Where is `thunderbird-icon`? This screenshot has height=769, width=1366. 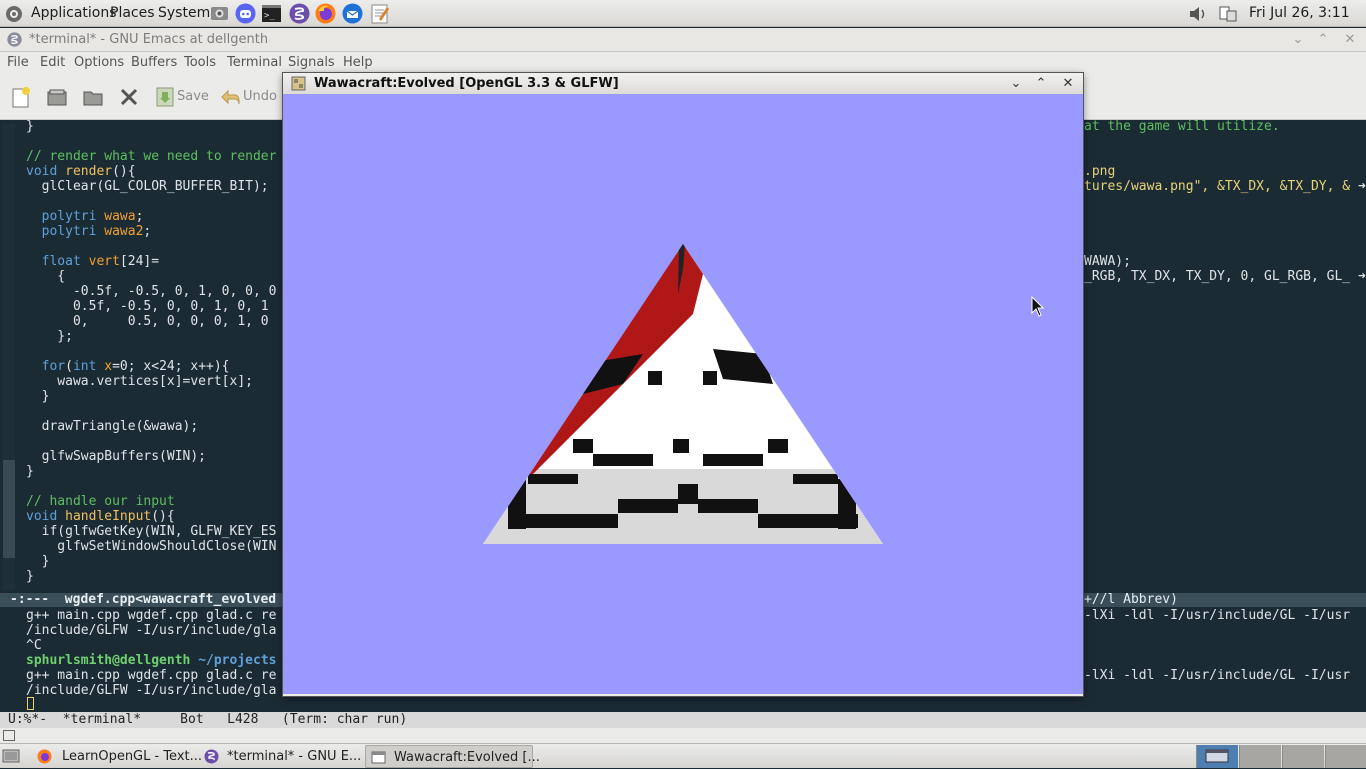
thunderbird-icon is located at coordinates (352, 13).